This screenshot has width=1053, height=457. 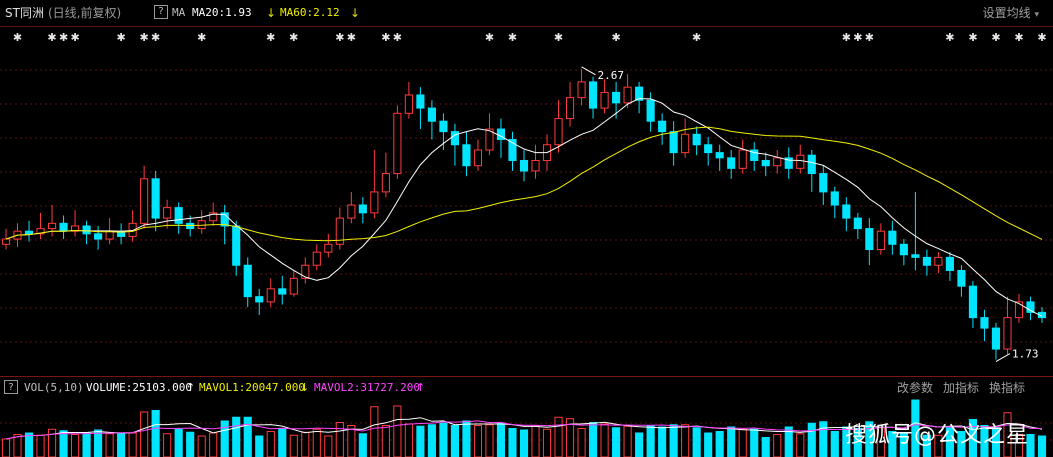 What do you see at coordinates (421, 387) in the screenshot?
I see `mavol2-up-arrow-icon: ↑` at bounding box center [421, 387].